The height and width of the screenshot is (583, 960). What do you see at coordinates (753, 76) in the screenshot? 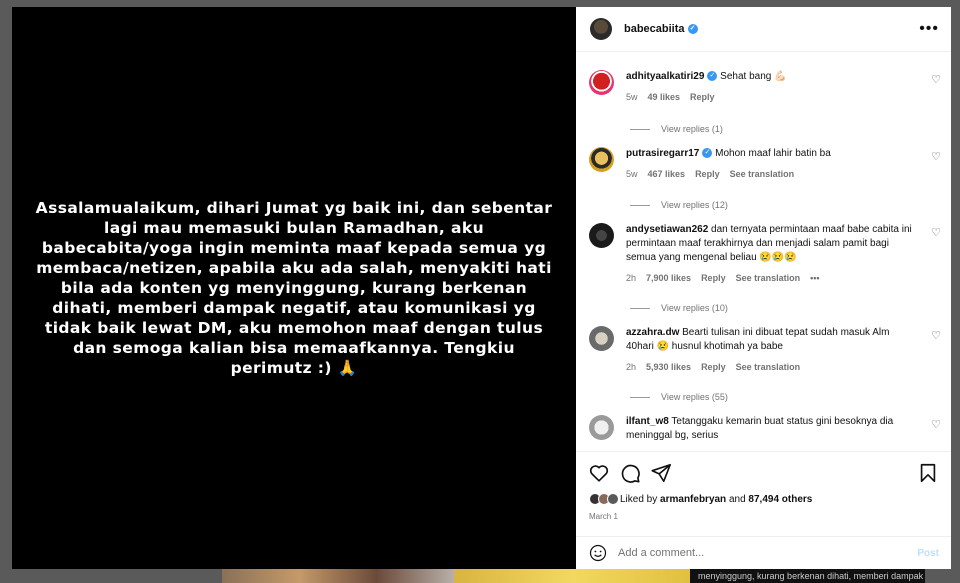
I see `comment-text: Sehat bang 💪🏻` at bounding box center [753, 76].